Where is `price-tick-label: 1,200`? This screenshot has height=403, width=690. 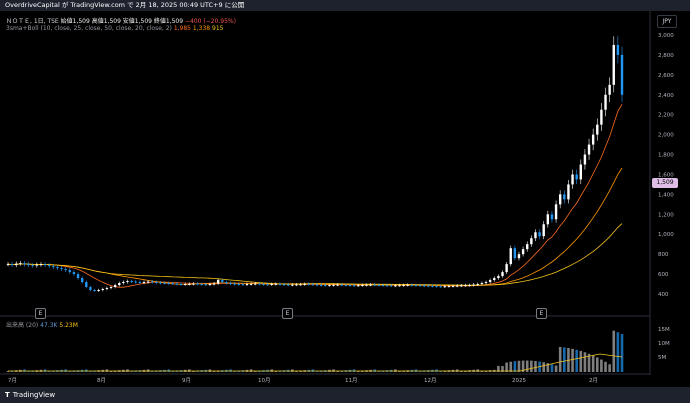 price-tick-label: 1,200 is located at coordinates (666, 215).